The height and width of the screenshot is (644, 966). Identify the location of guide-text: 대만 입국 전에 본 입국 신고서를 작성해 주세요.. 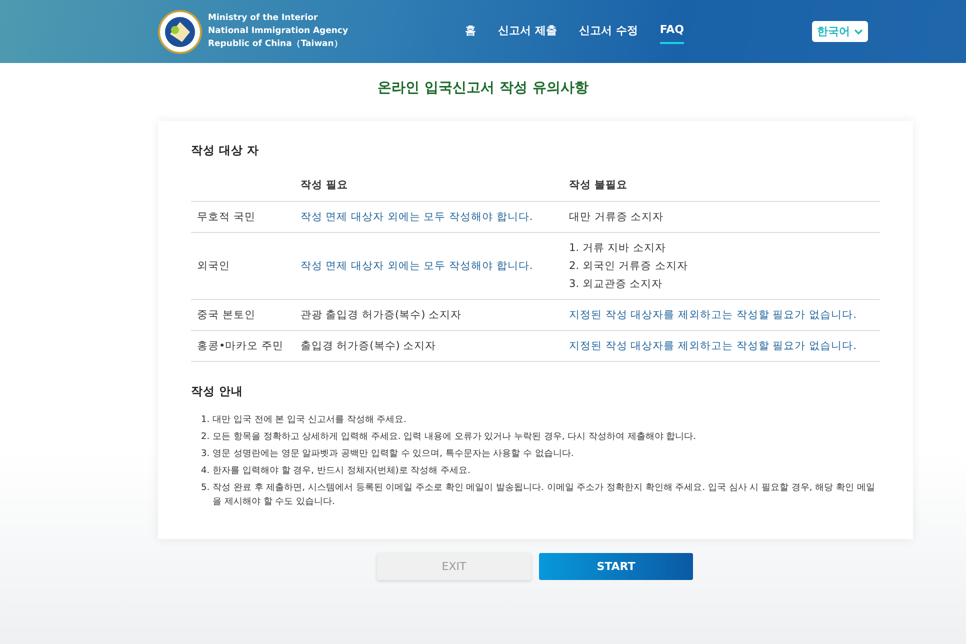
(309, 420).